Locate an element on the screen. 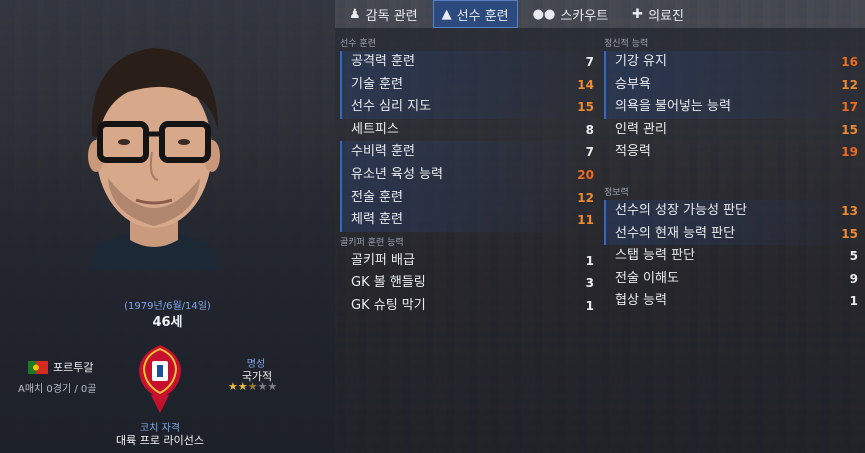 The image size is (865, 453). goalkeeping-list: 골키퍼 배급 1 GK 볼 핸들링 3 GK 슈팅 막기 1 is located at coordinates (467, 284).